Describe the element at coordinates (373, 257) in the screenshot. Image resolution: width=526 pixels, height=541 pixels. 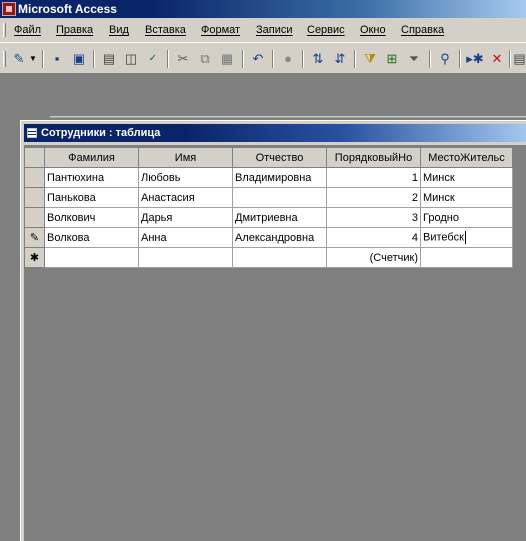
I see `autonumber-hint: (Счетчик)` at that location.